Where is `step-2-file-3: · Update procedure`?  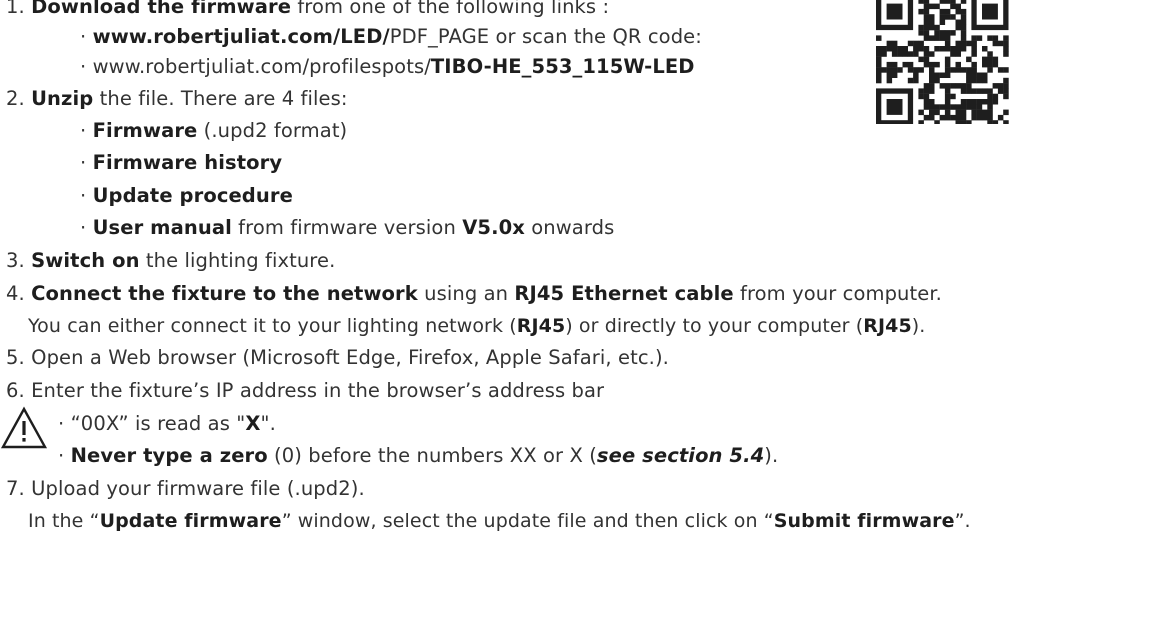 step-2-file-3: · Update procedure is located at coordinates (186, 195).